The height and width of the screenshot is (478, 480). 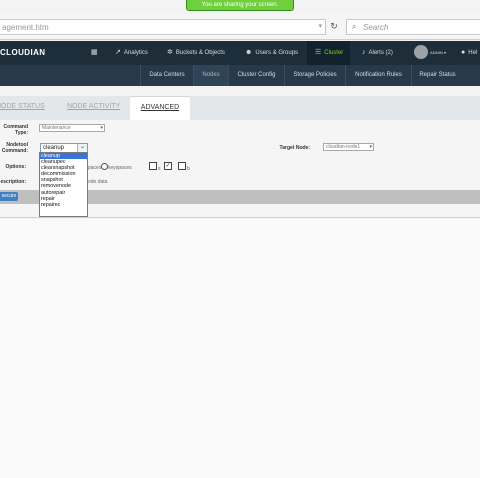 What do you see at coordinates (469, 53) in the screenshot?
I see `nav-help: ● Hel` at bounding box center [469, 53].